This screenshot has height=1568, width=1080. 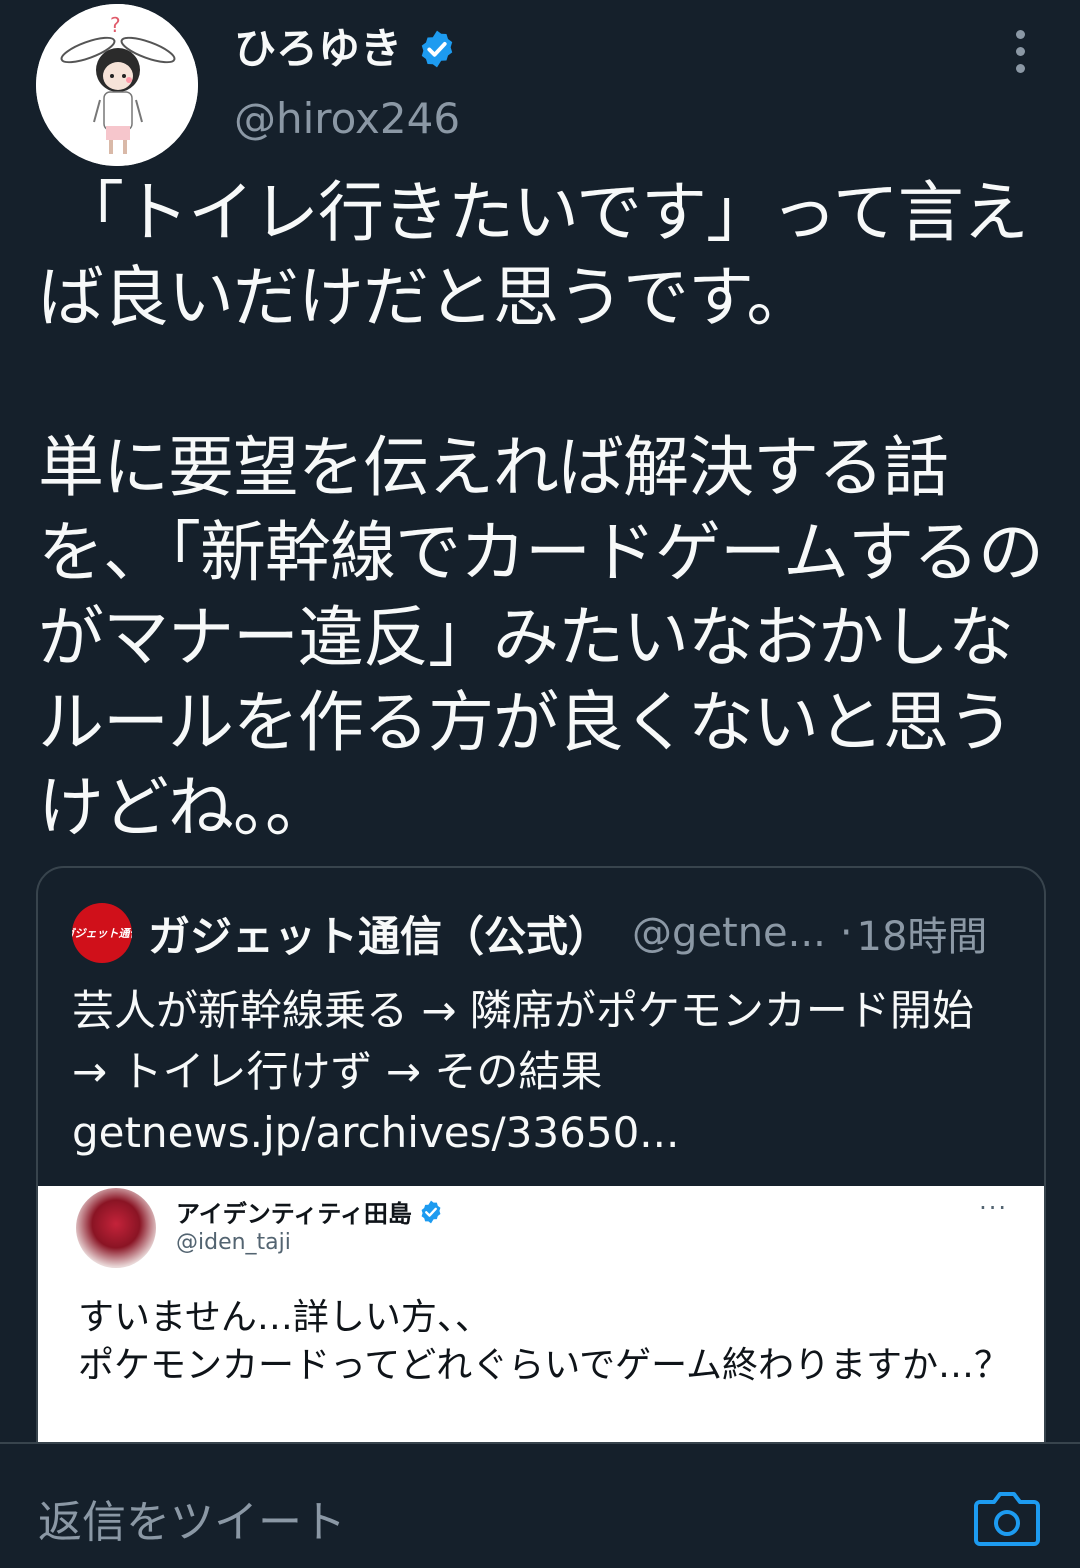 I want to click on embedded-handle: @iden_taji, so click(x=233, y=1242).